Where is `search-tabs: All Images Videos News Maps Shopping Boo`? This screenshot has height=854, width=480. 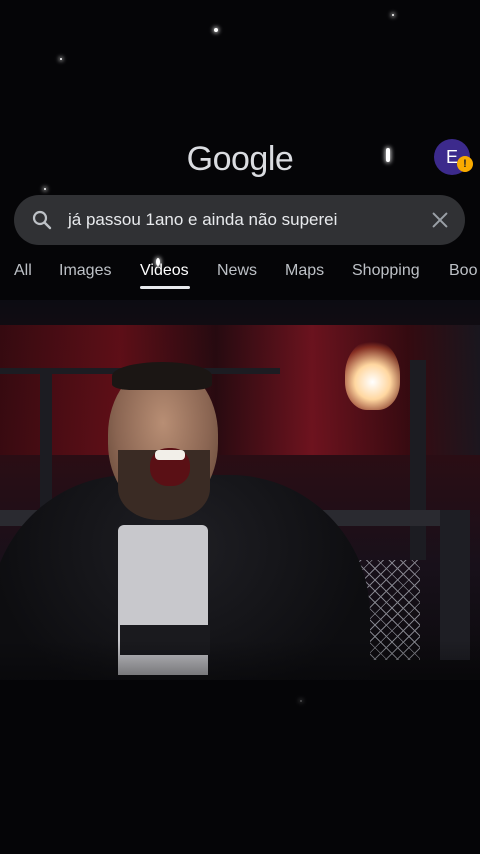
search-tabs: All Images Videos News Maps Shopping Boo is located at coordinates (247, 277).